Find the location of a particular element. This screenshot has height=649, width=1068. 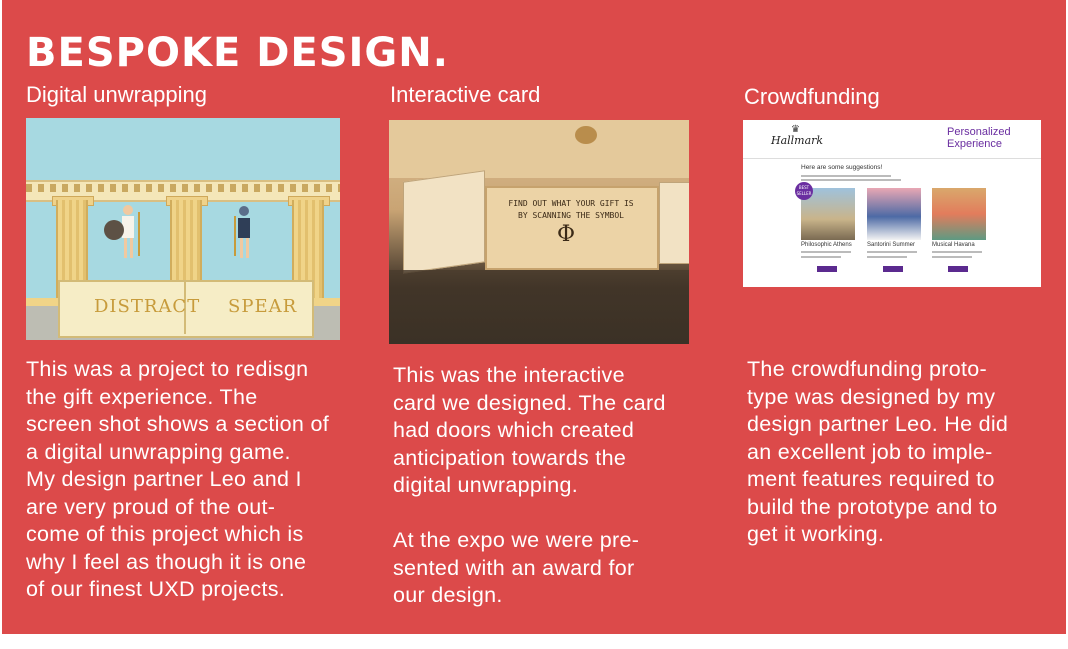

soldier-figure-icon is located at coordinates (242, 232).